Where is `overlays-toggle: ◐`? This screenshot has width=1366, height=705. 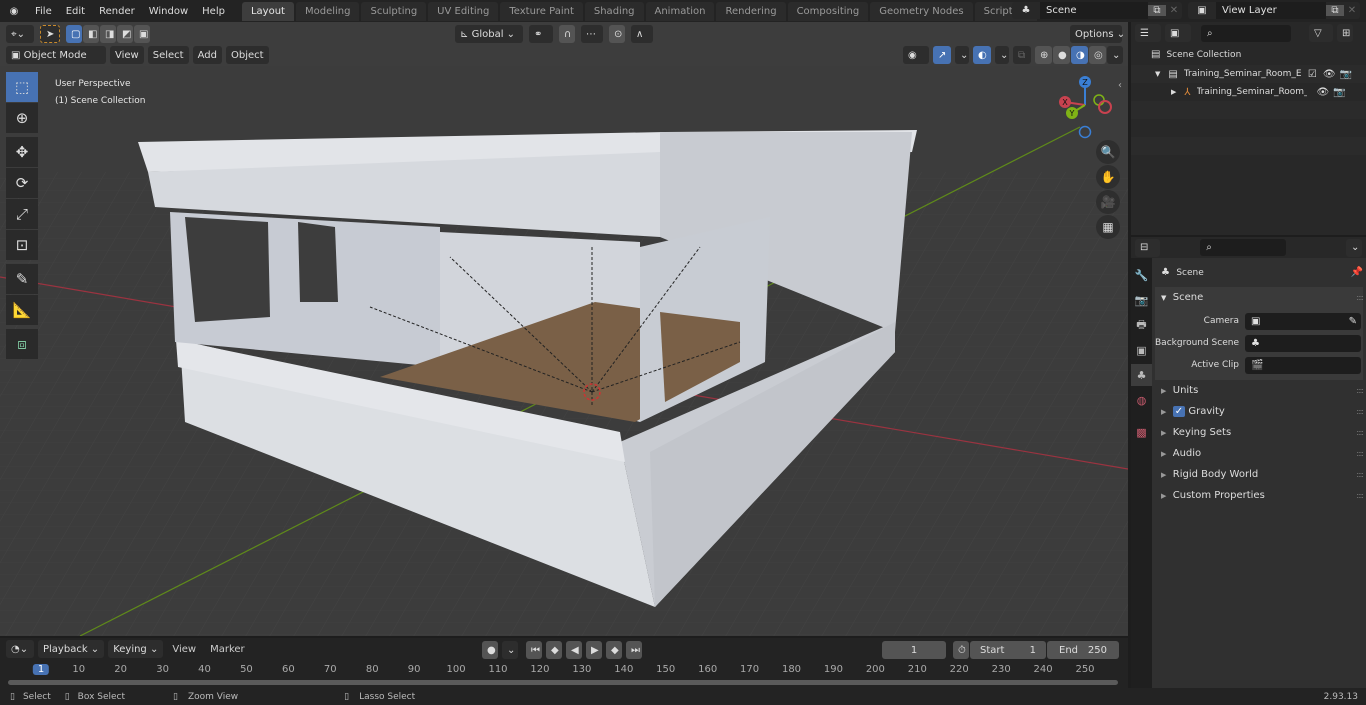 overlays-toggle: ◐ is located at coordinates (982, 55).